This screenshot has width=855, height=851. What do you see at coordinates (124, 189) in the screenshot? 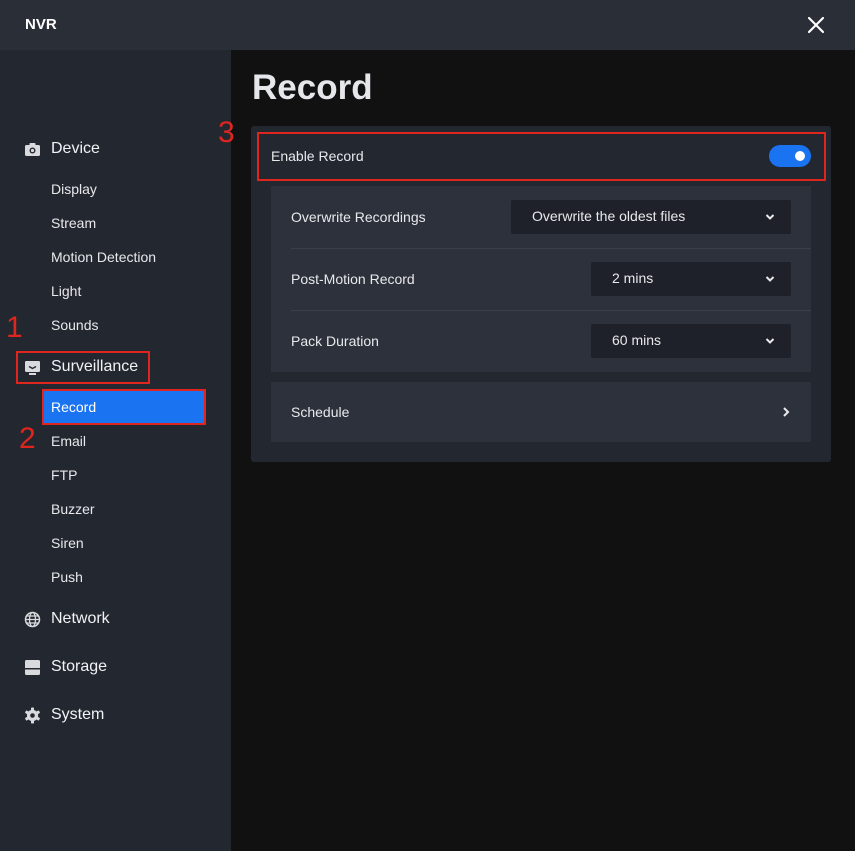
I see `sidebar-item-display: Display` at bounding box center [124, 189].